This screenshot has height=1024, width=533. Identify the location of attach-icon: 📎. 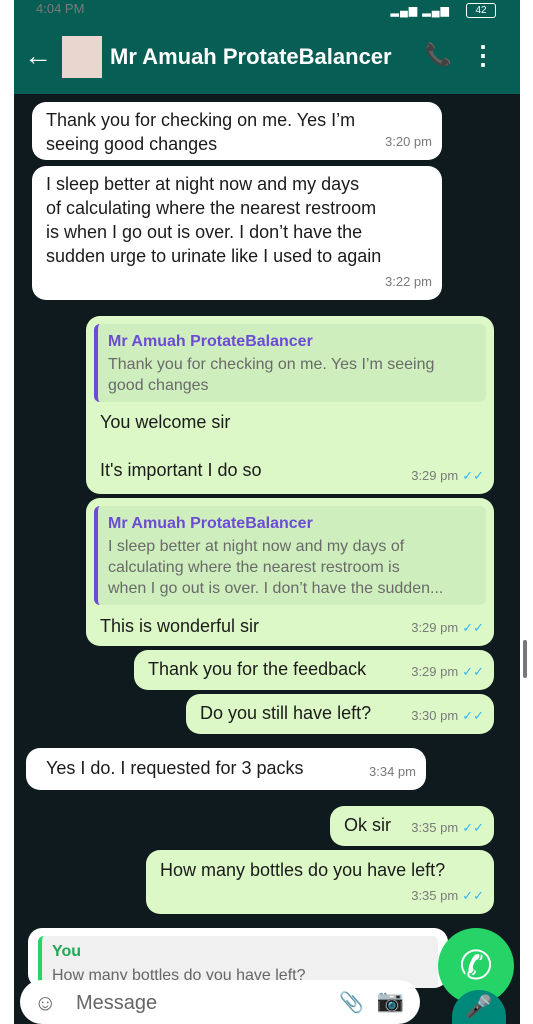
(351, 1002).